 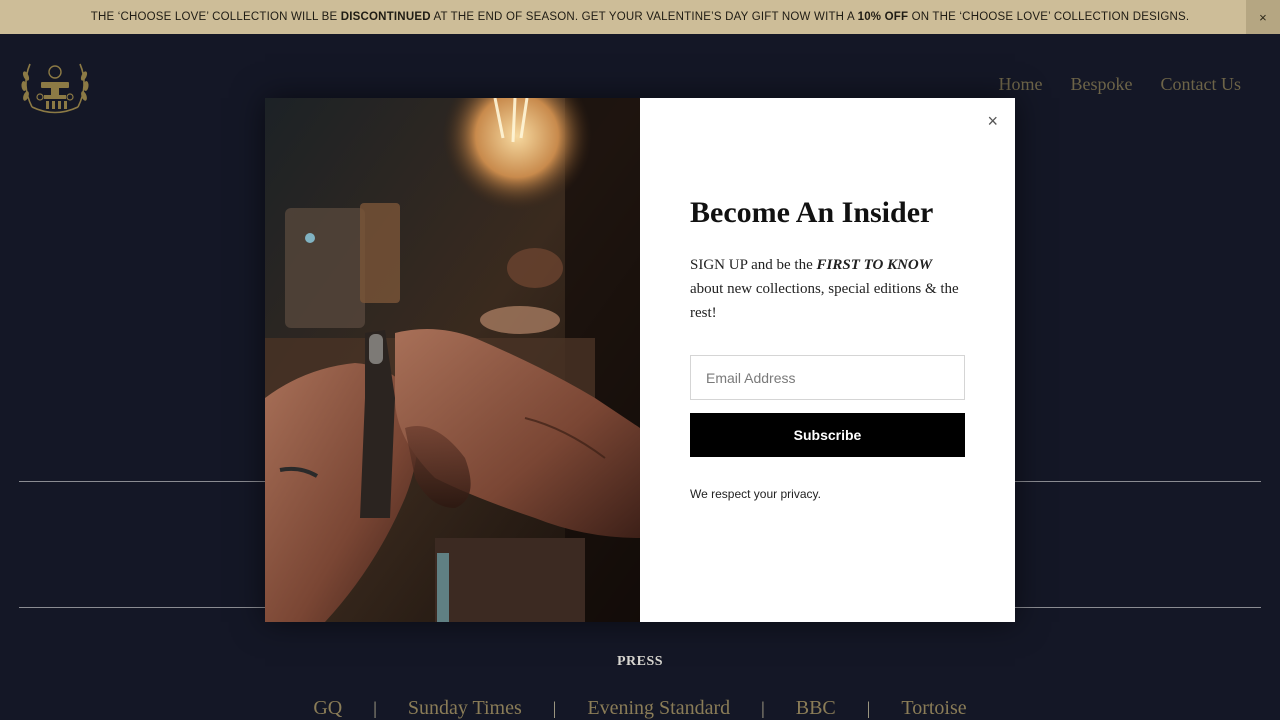 I want to click on main-navigation: Home Bespoke Contact Us, so click(x=1120, y=84).